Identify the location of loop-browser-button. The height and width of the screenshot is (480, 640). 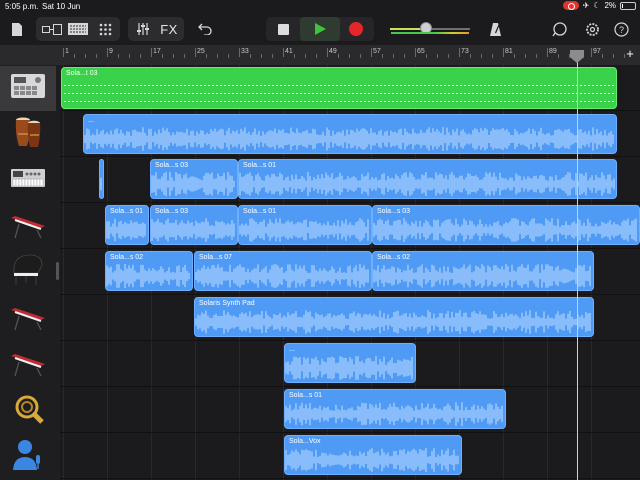
(560, 29).